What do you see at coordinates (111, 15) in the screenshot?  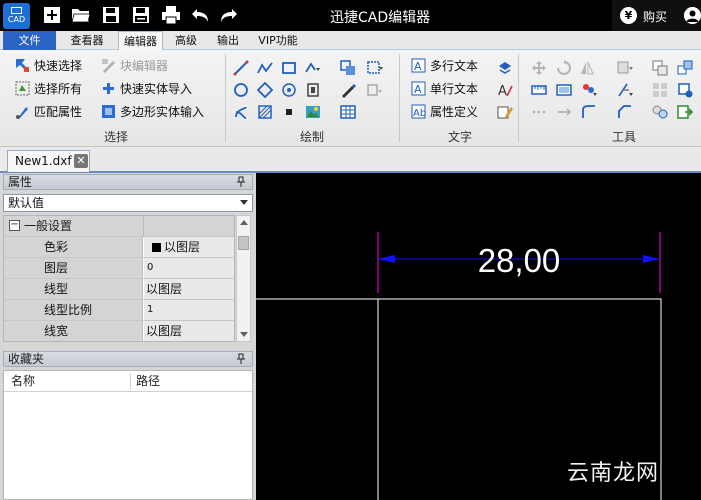 I see `save-icon` at bounding box center [111, 15].